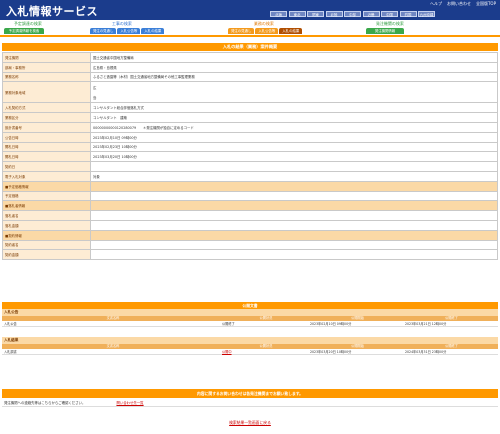 This screenshot has height=434, width=500. Describe the element at coordinates (408, 14) in the screenshot. I see `region-tab-shikoku: 四国` at that location.